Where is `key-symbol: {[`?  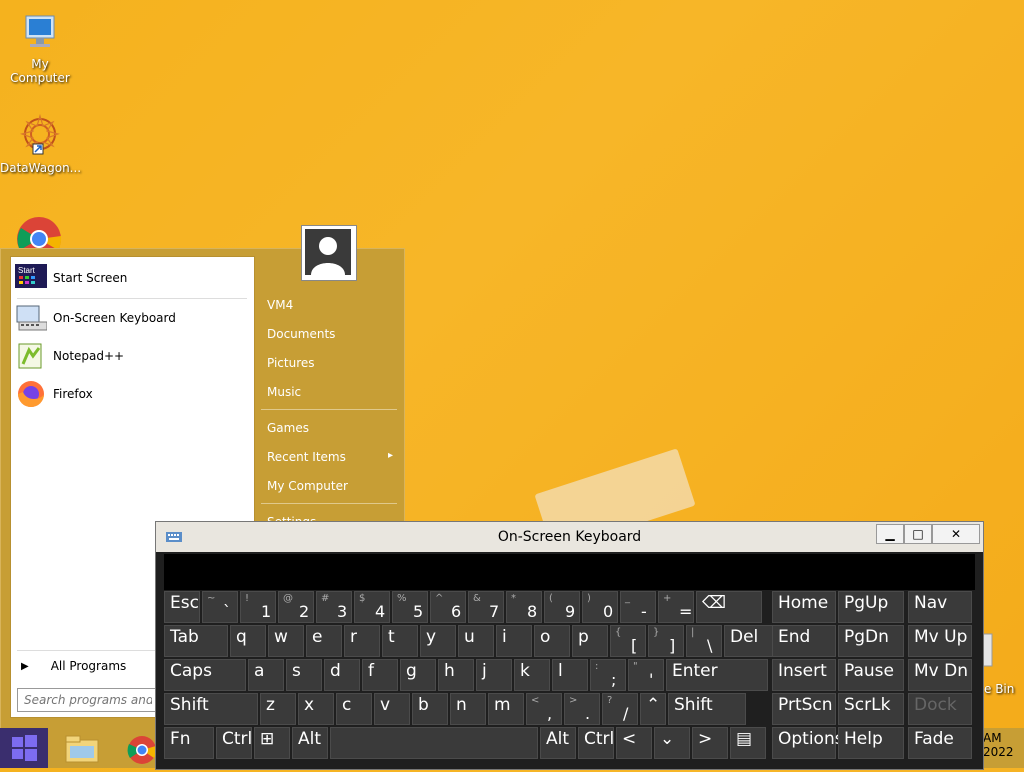 key-symbol: {[ is located at coordinates (628, 641).